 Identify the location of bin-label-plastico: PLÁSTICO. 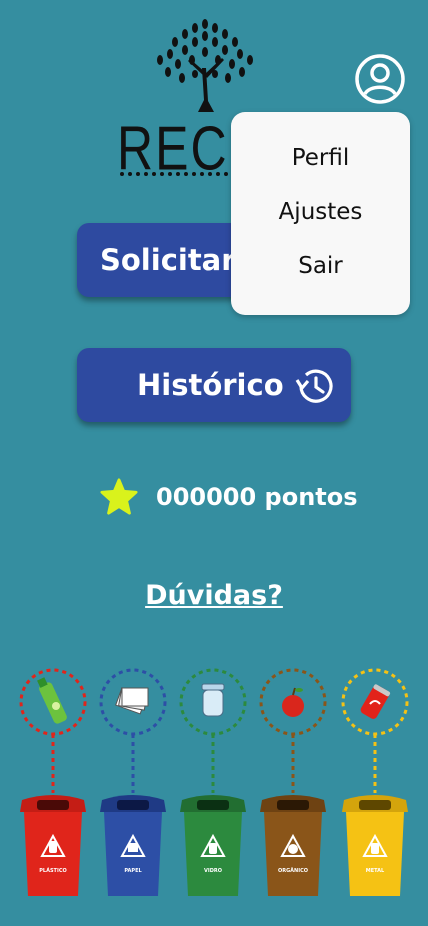
(53, 870).